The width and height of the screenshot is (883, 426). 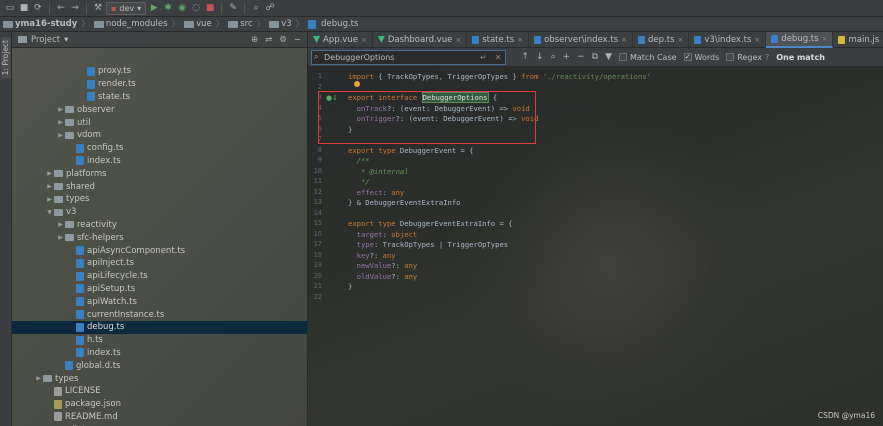 I want to click on words-option: ✓ Words, so click(x=701, y=57).